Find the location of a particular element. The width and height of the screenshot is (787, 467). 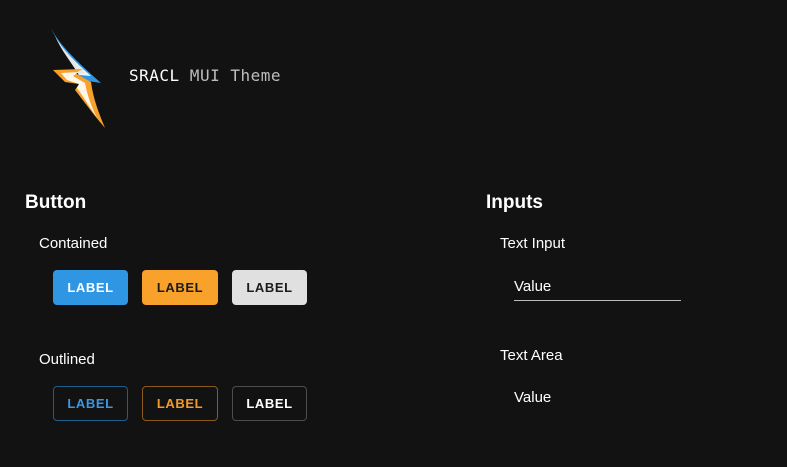

brand-name-rest: MUI Theme is located at coordinates (230, 75).